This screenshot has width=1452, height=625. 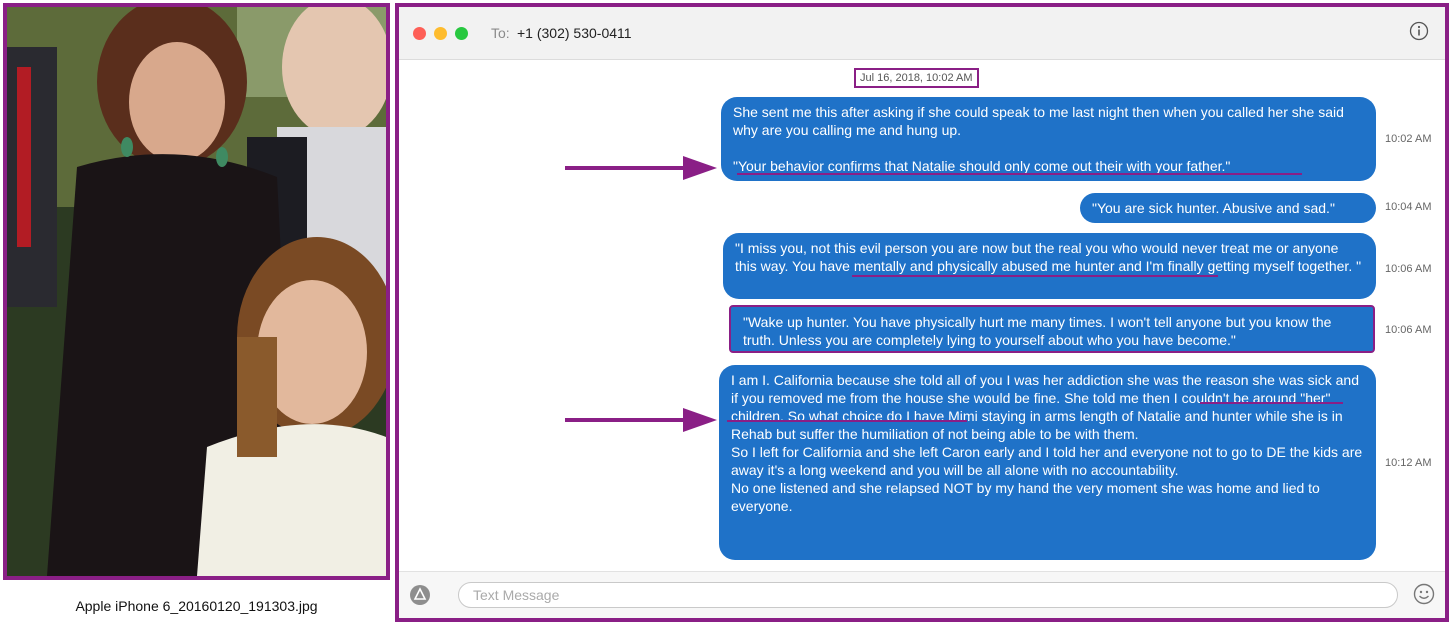 What do you see at coordinates (1408, 269) in the screenshot?
I see `message-time-3: 10:06 AM` at bounding box center [1408, 269].